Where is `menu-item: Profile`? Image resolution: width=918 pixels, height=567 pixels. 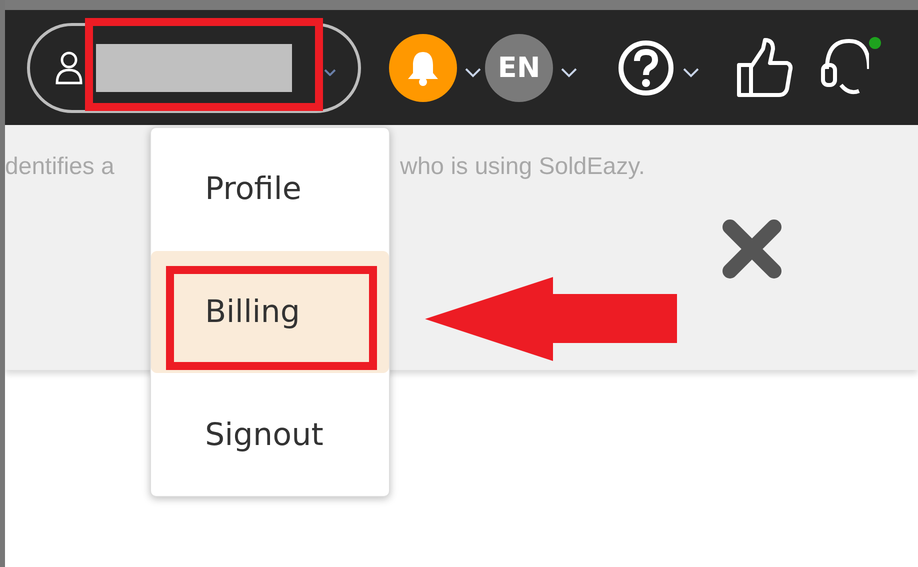 menu-item: Profile is located at coordinates (270, 189).